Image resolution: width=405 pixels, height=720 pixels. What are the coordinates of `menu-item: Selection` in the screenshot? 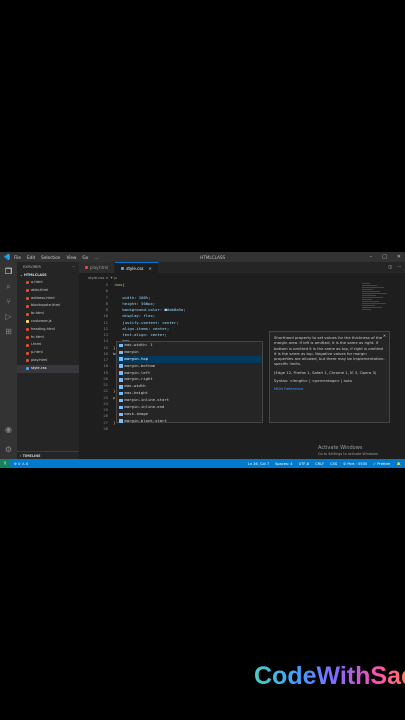 It's located at (50, 257).